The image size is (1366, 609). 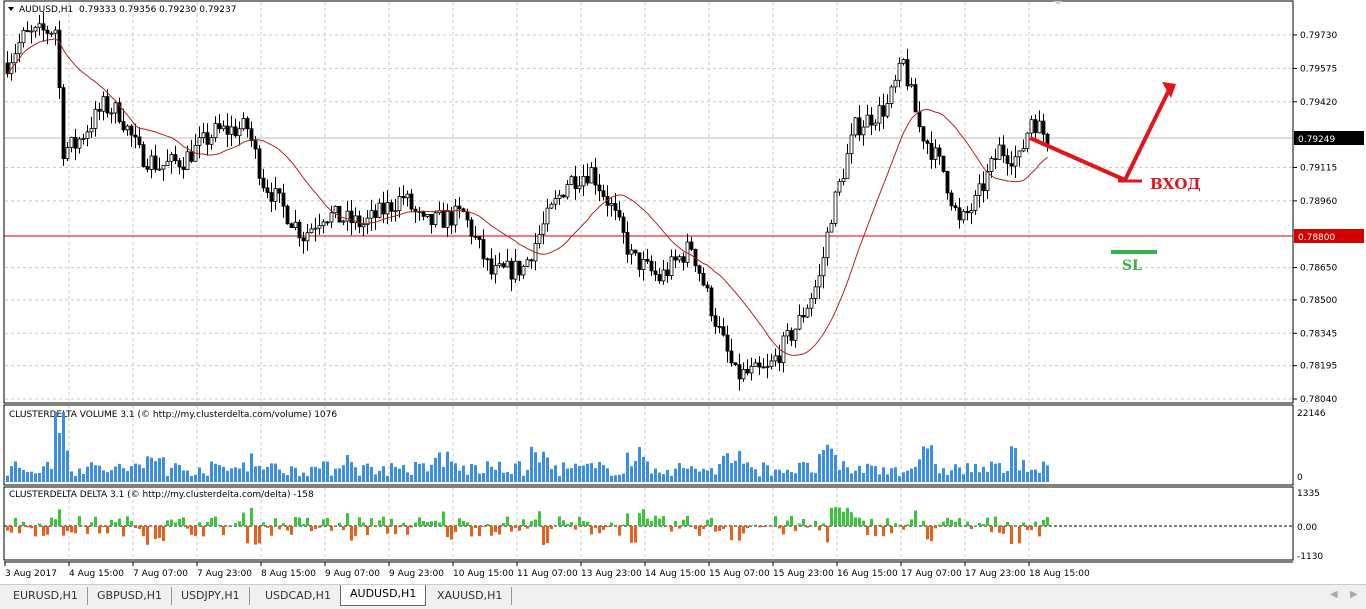 I want to click on tab-usdjpy-h1: USDJPY,H1, so click(x=211, y=596).